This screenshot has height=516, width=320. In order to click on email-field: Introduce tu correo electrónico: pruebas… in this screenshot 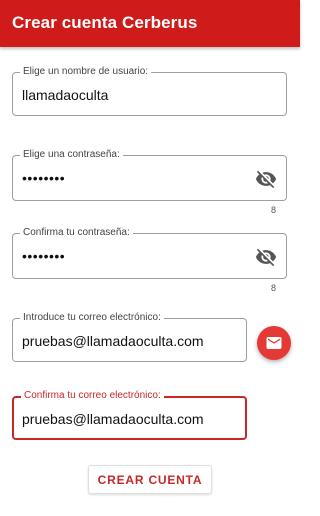, I will do `click(129, 337)`.